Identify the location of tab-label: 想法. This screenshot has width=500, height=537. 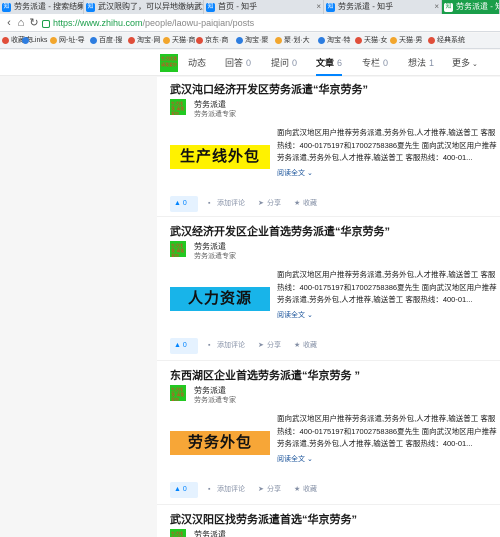
(417, 63).